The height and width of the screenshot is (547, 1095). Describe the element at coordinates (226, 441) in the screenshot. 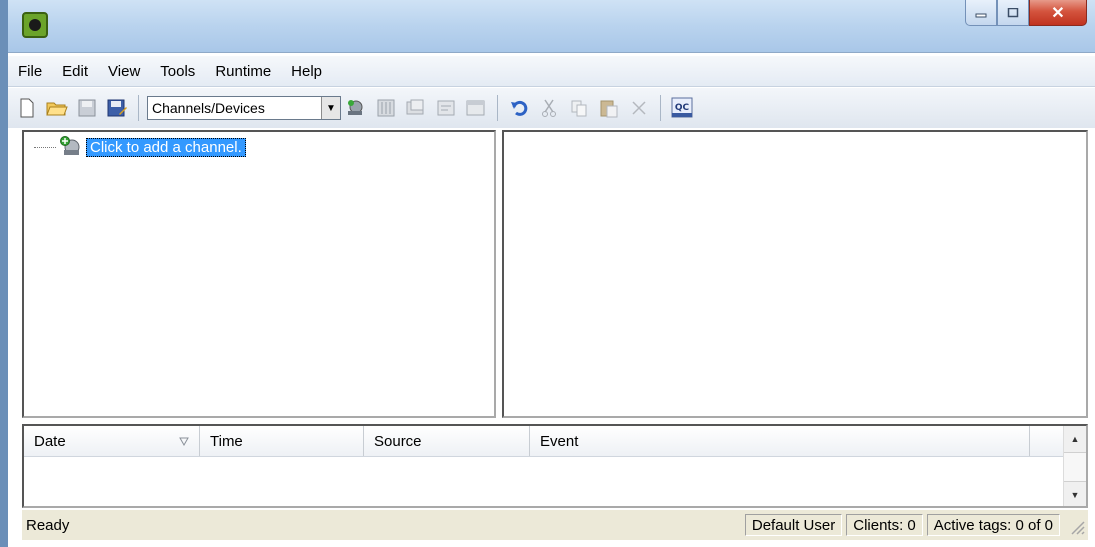

I see `column-header-time-label: Time` at that location.